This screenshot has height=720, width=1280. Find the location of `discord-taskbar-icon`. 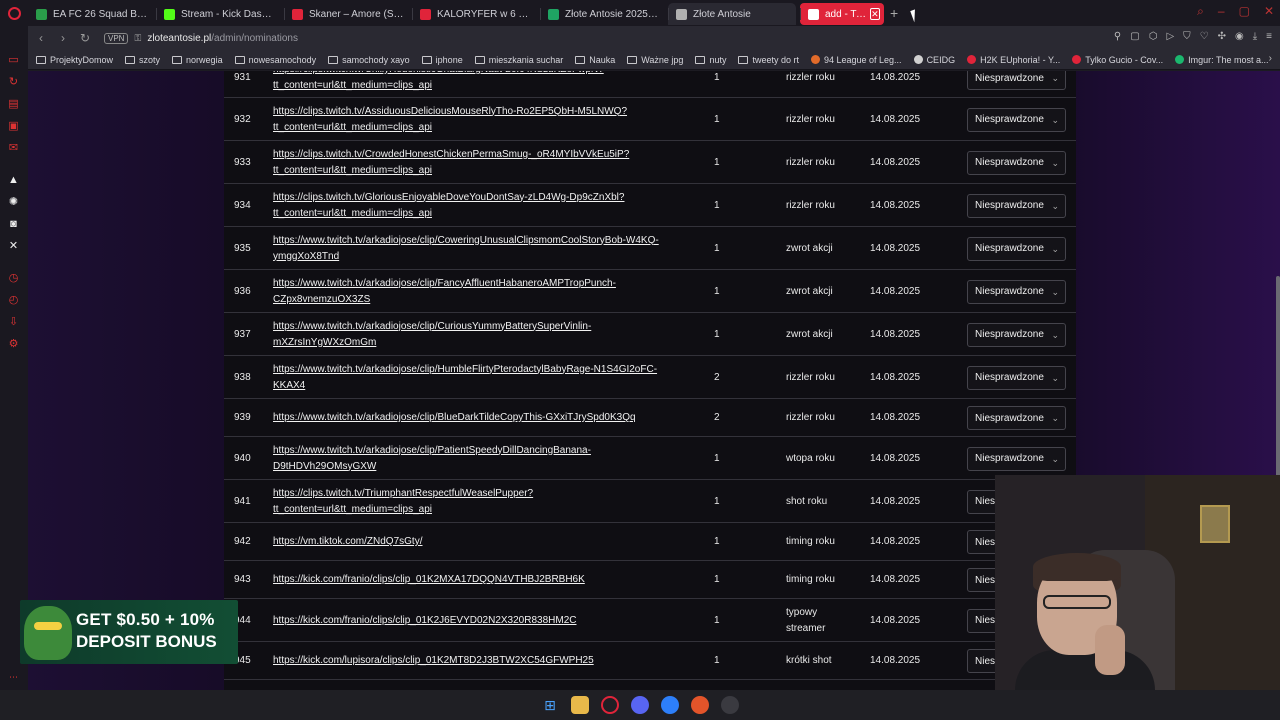

discord-taskbar-icon is located at coordinates (640, 705).